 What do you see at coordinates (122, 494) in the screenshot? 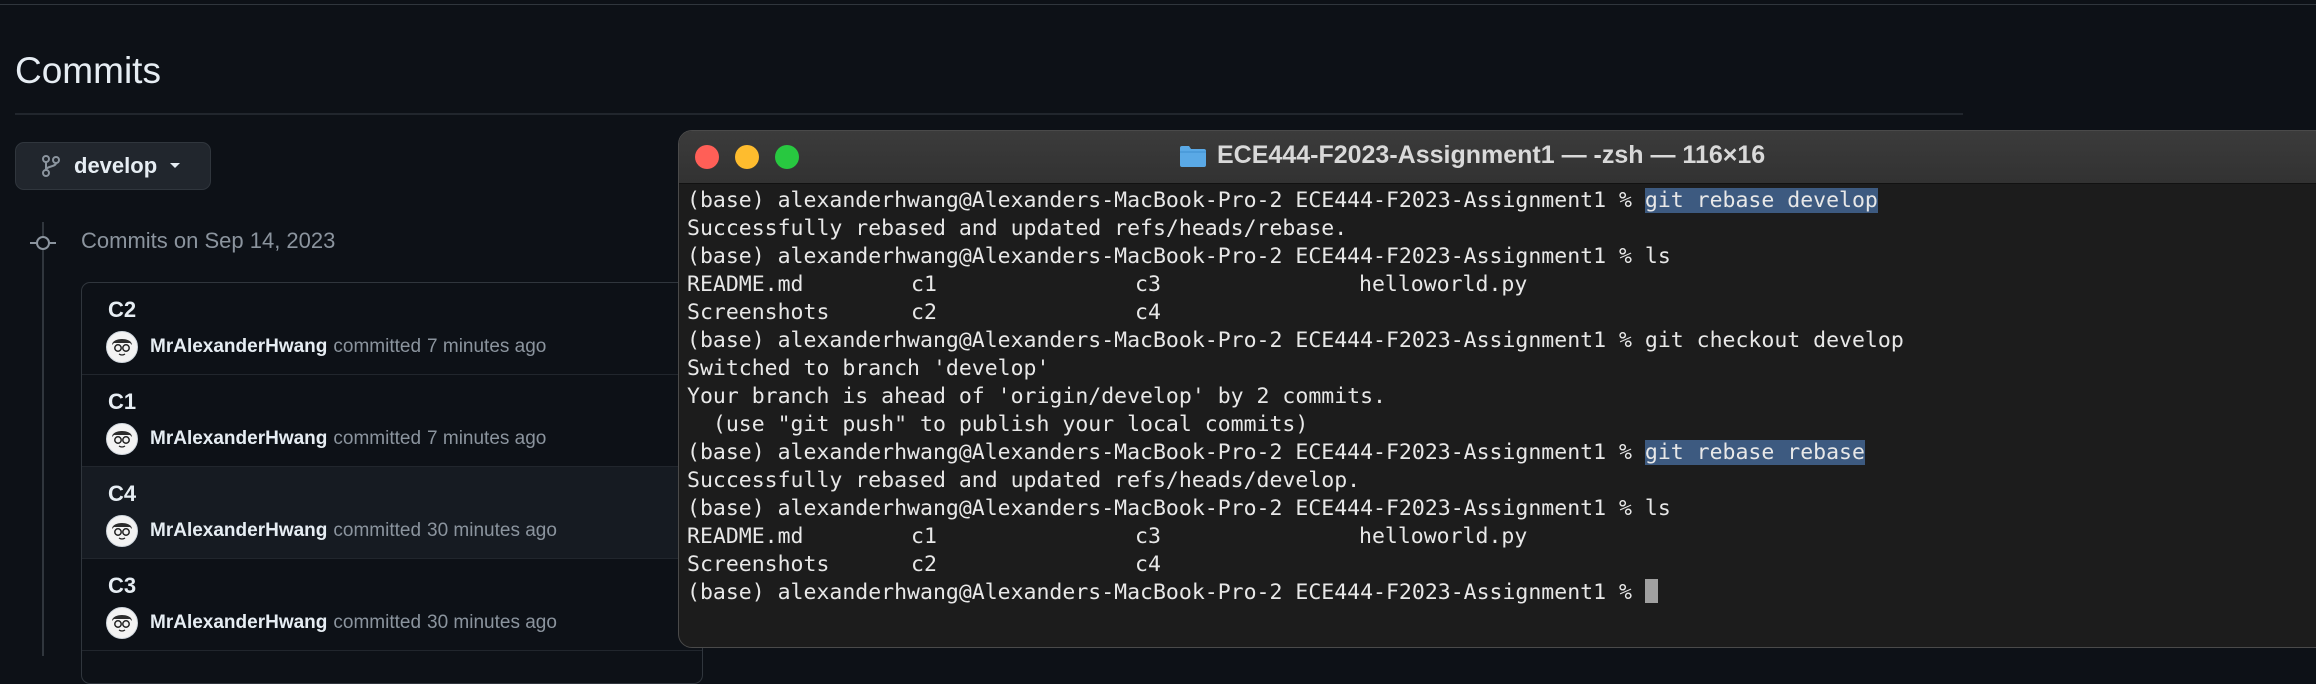
I see `commit-title-link: C4` at bounding box center [122, 494].